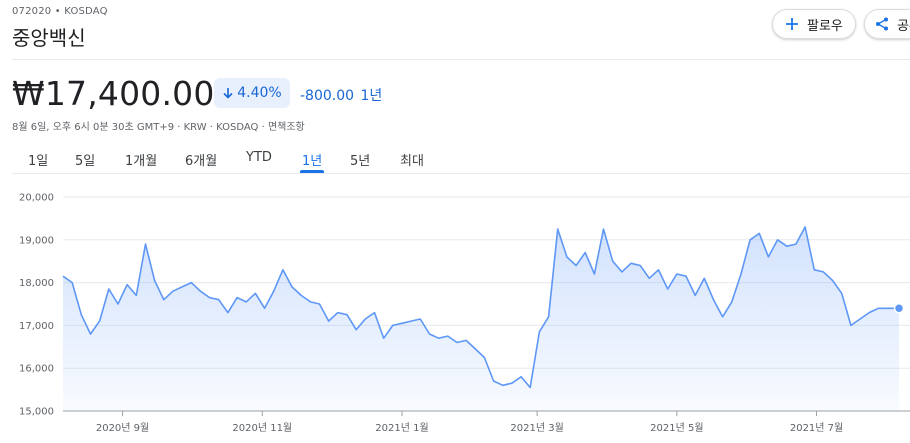 The image size is (910, 443). What do you see at coordinates (36, 412) in the screenshot?
I see `y-tick-label: 15,000` at bounding box center [36, 412].